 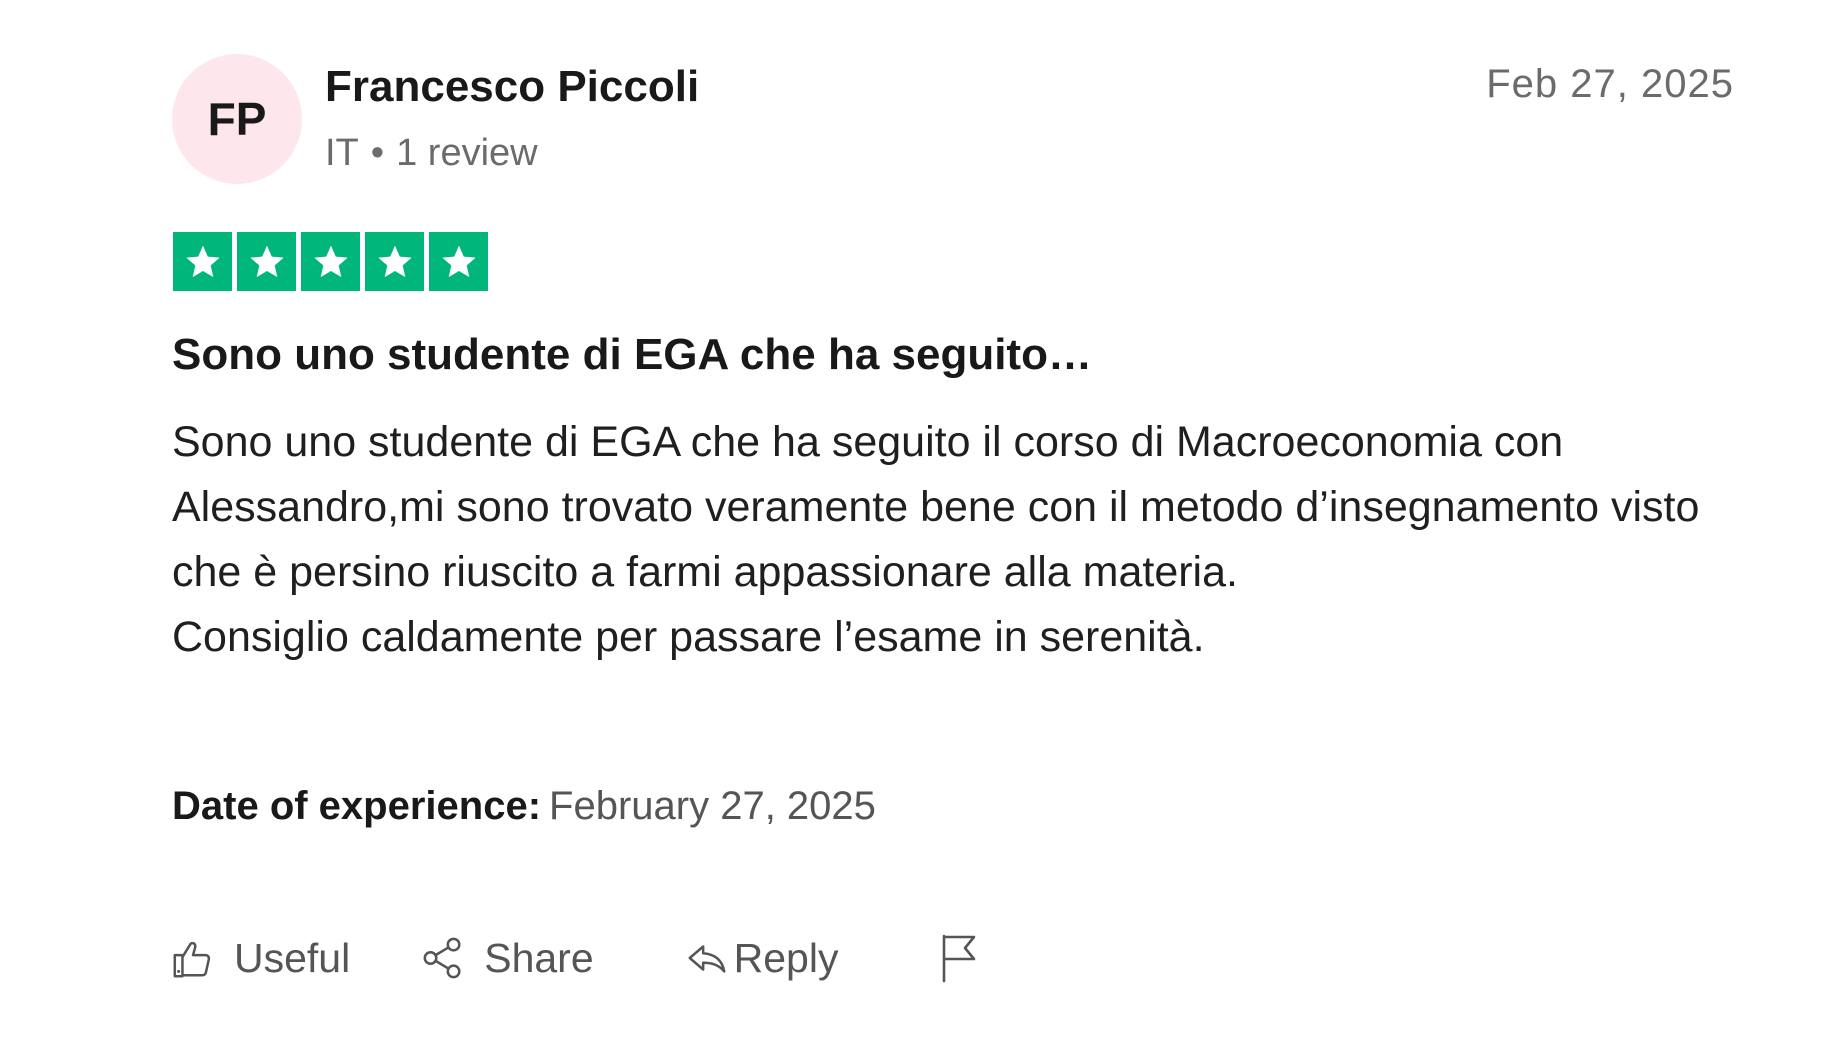 What do you see at coordinates (442, 958) in the screenshot?
I see `share-icon` at bounding box center [442, 958].